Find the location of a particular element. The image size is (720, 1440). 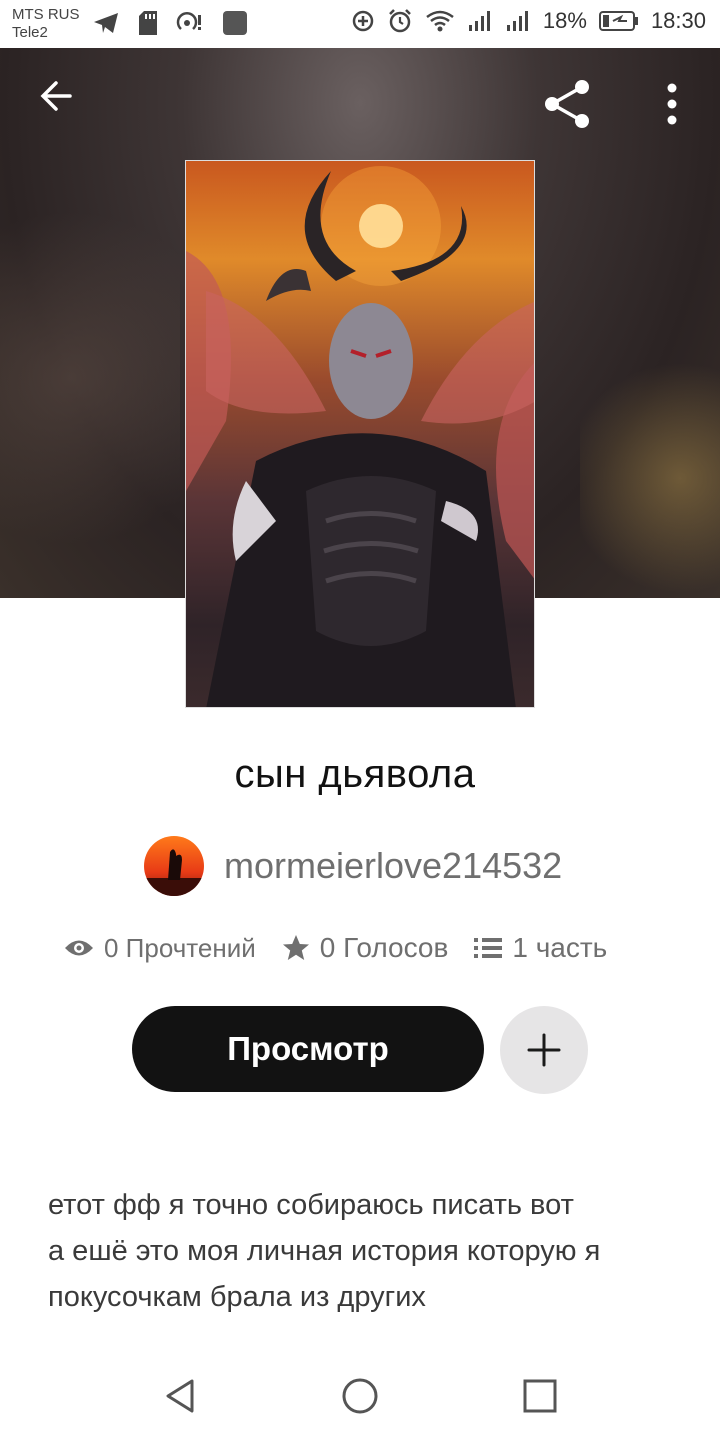

alarm-icon is located at coordinates (400, 21).